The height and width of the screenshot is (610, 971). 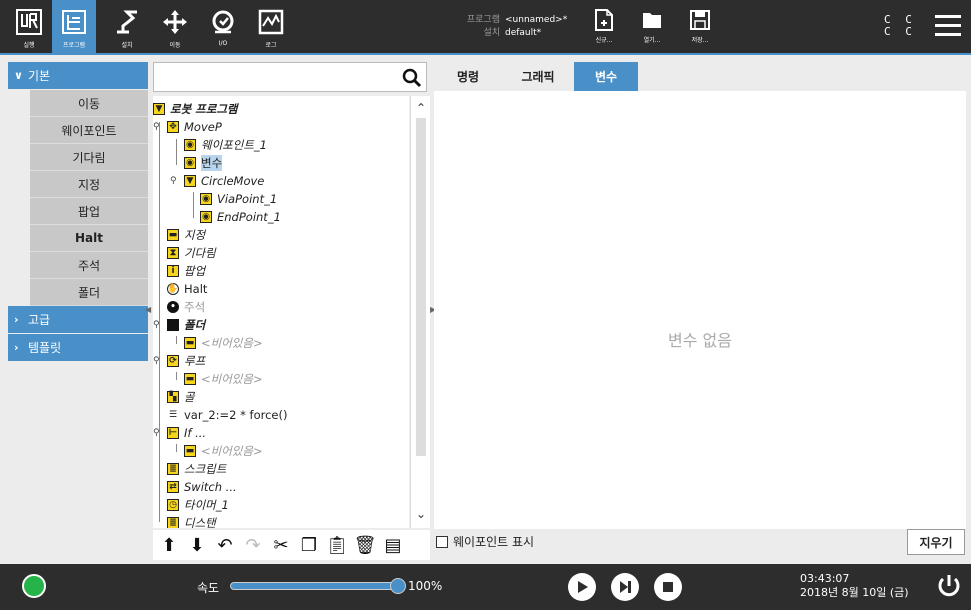 What do you see at coordinates (175, 45) in the screenshot?
I see `nav-move-label: 이동` at bounding box center [175, 45].